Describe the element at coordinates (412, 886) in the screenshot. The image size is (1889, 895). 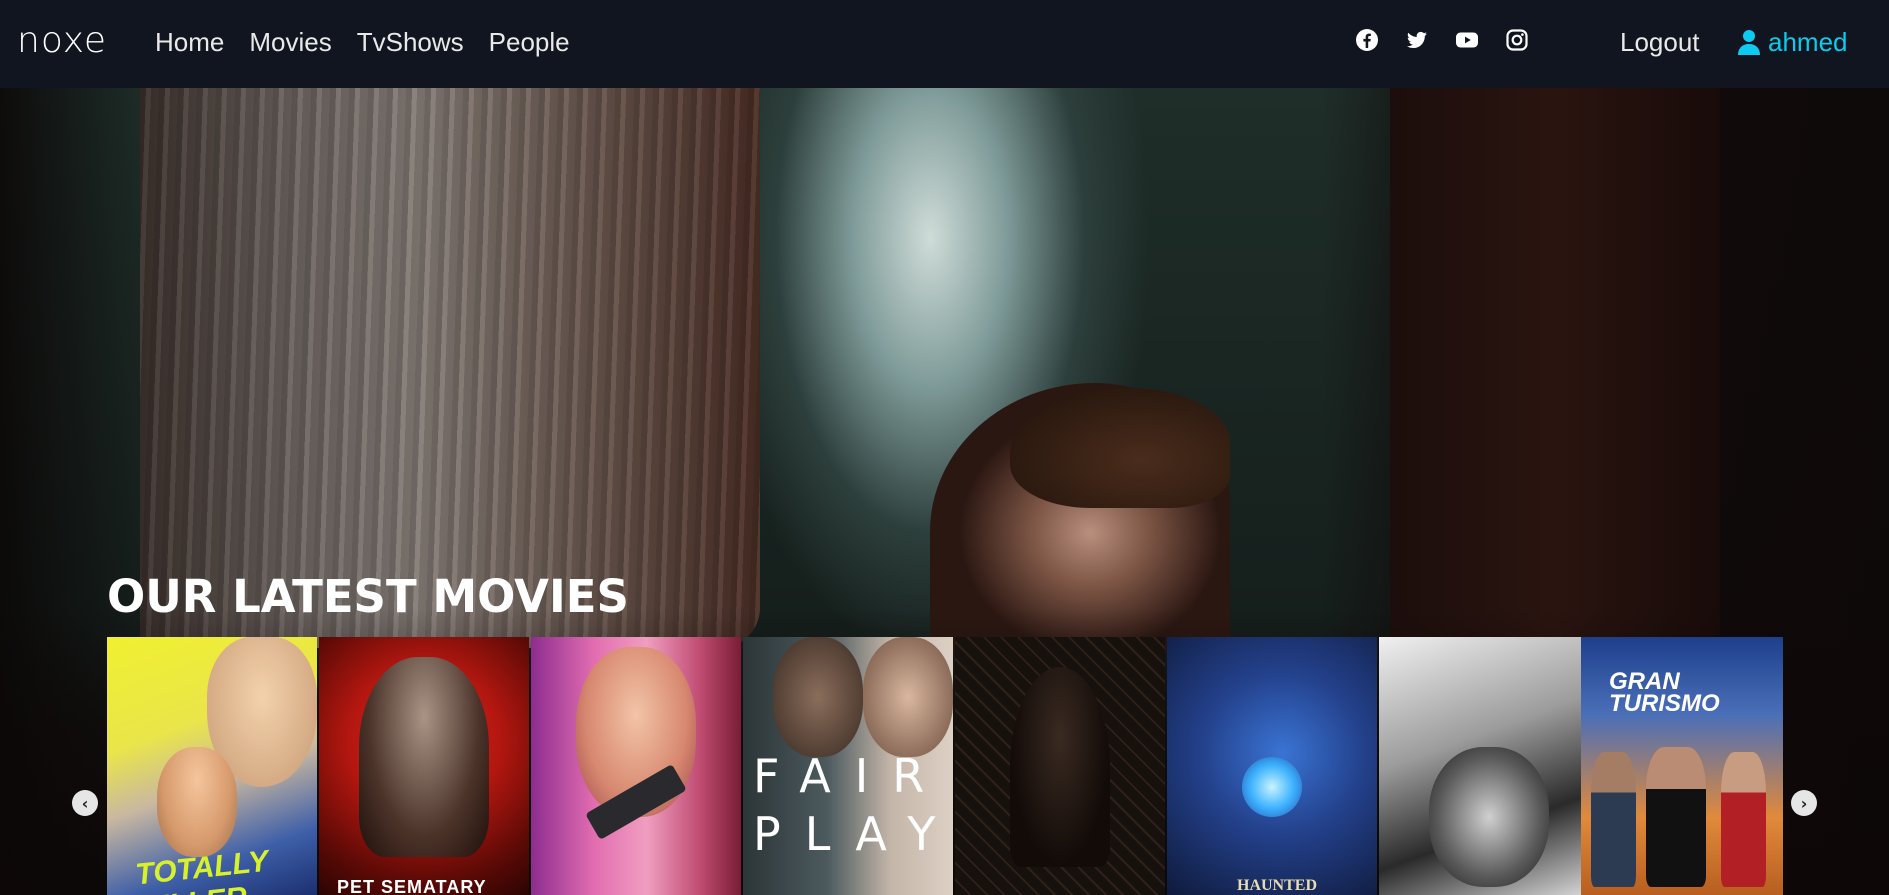
I see `poster-title: PET SEMATARY` at that location.